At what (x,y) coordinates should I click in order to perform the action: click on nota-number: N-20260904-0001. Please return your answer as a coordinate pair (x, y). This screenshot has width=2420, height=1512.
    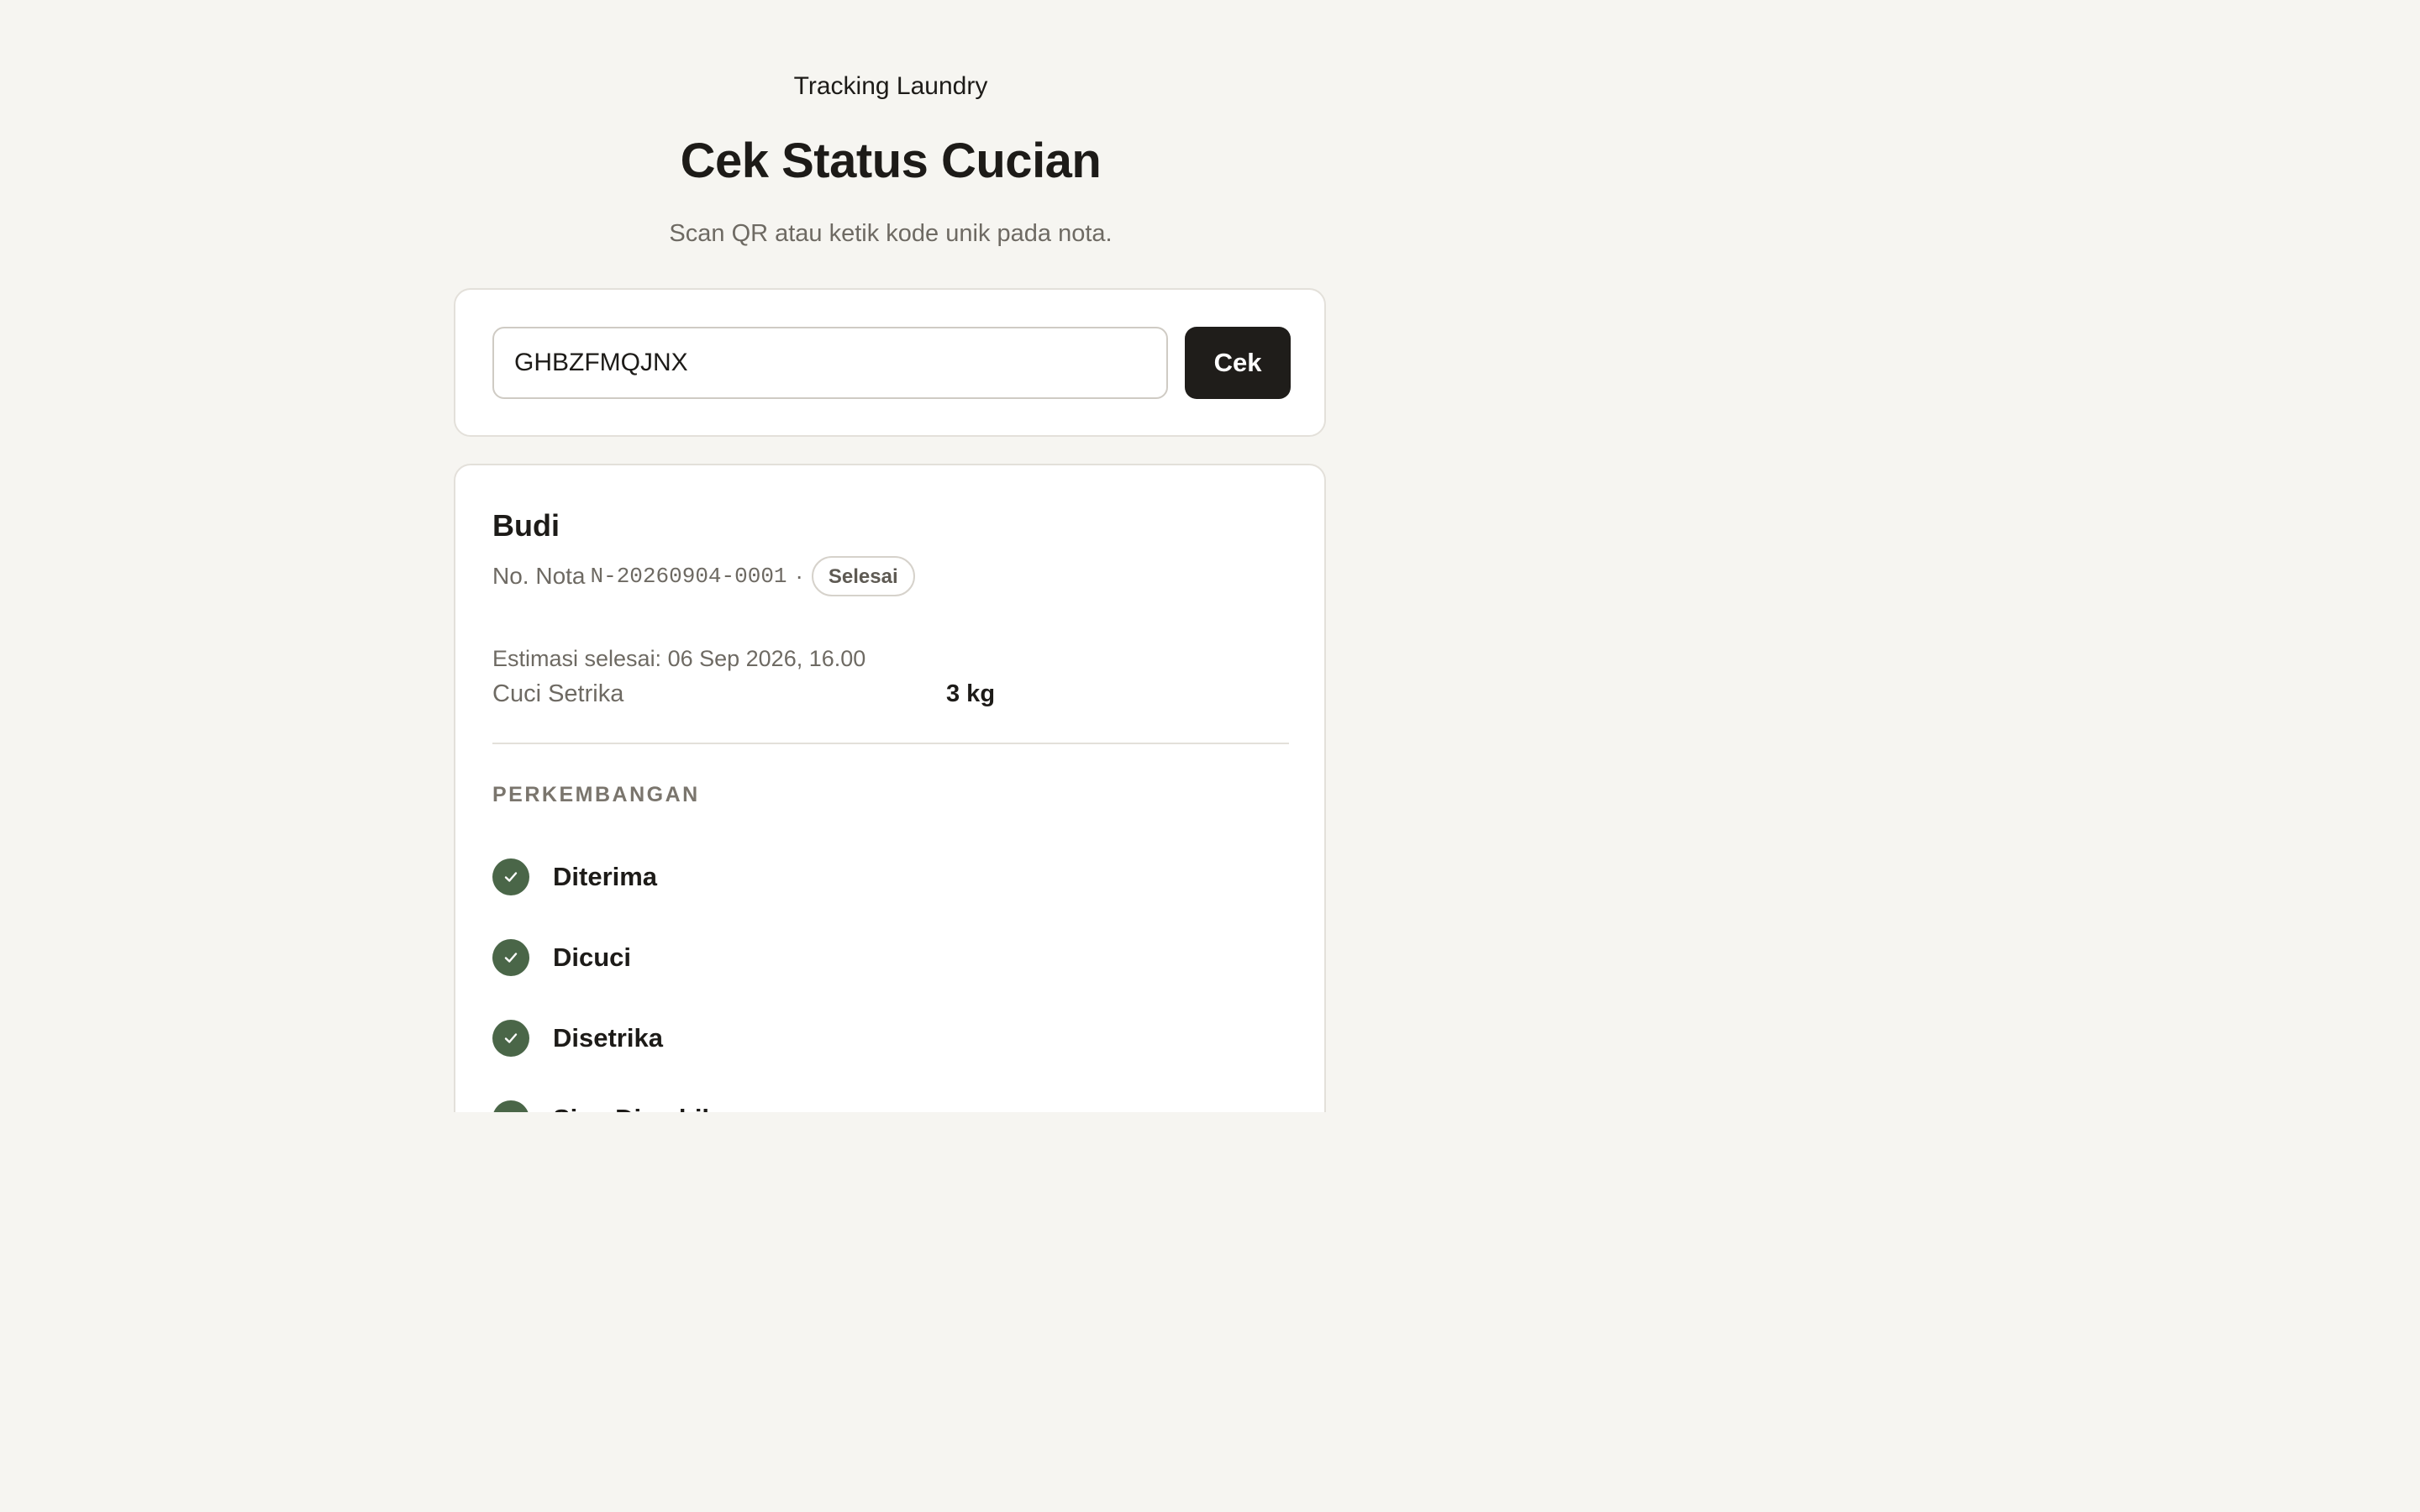
    Looking at the image, I should click on (688, 576).